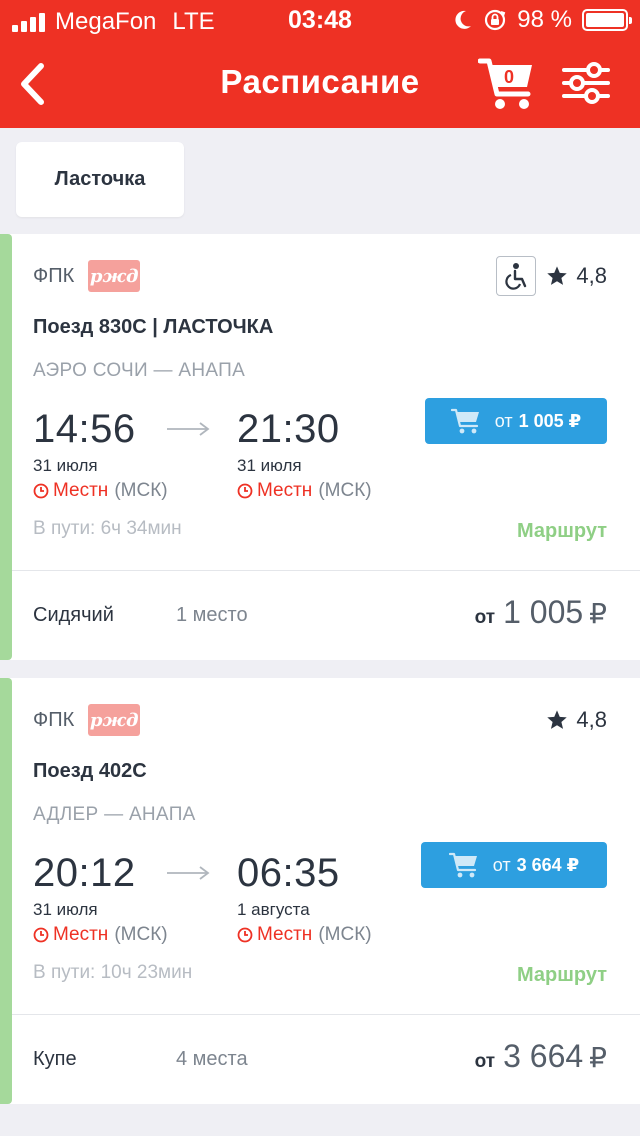  Describe the element at coordinates (100, 898) in the screenshot. I see `departure-block: 20:12 31 июля Местн (МСК)` at that location.